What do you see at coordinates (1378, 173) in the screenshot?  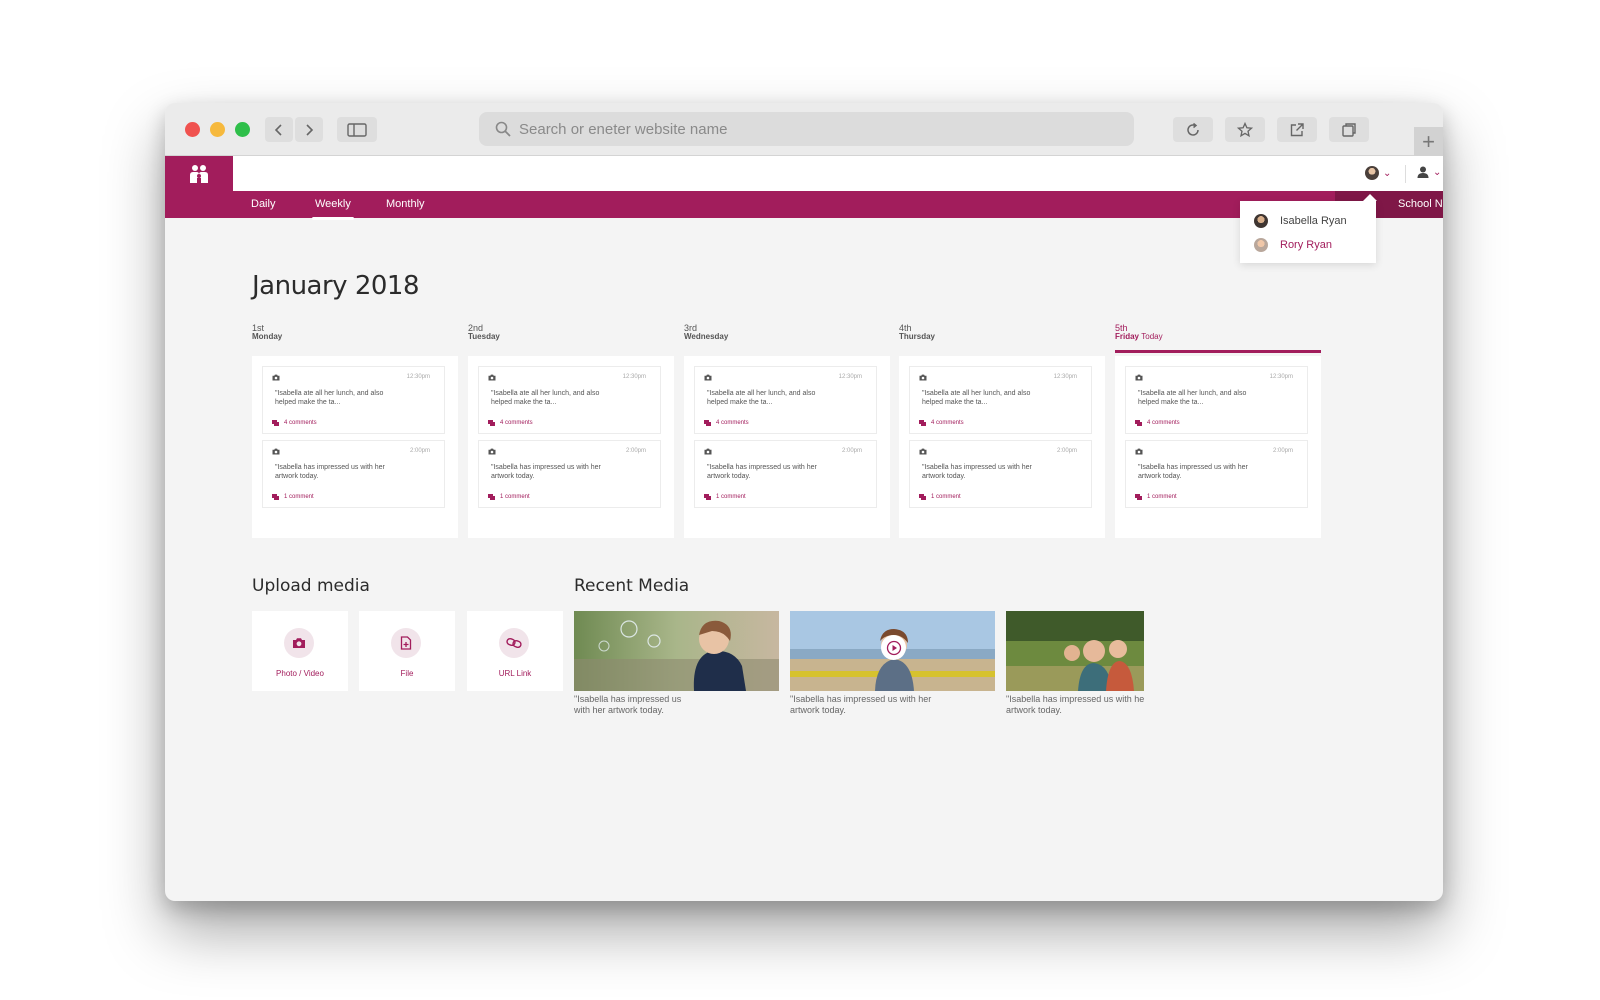 I see `child-switcher: ⌄` at bounding box center [1378, 173].